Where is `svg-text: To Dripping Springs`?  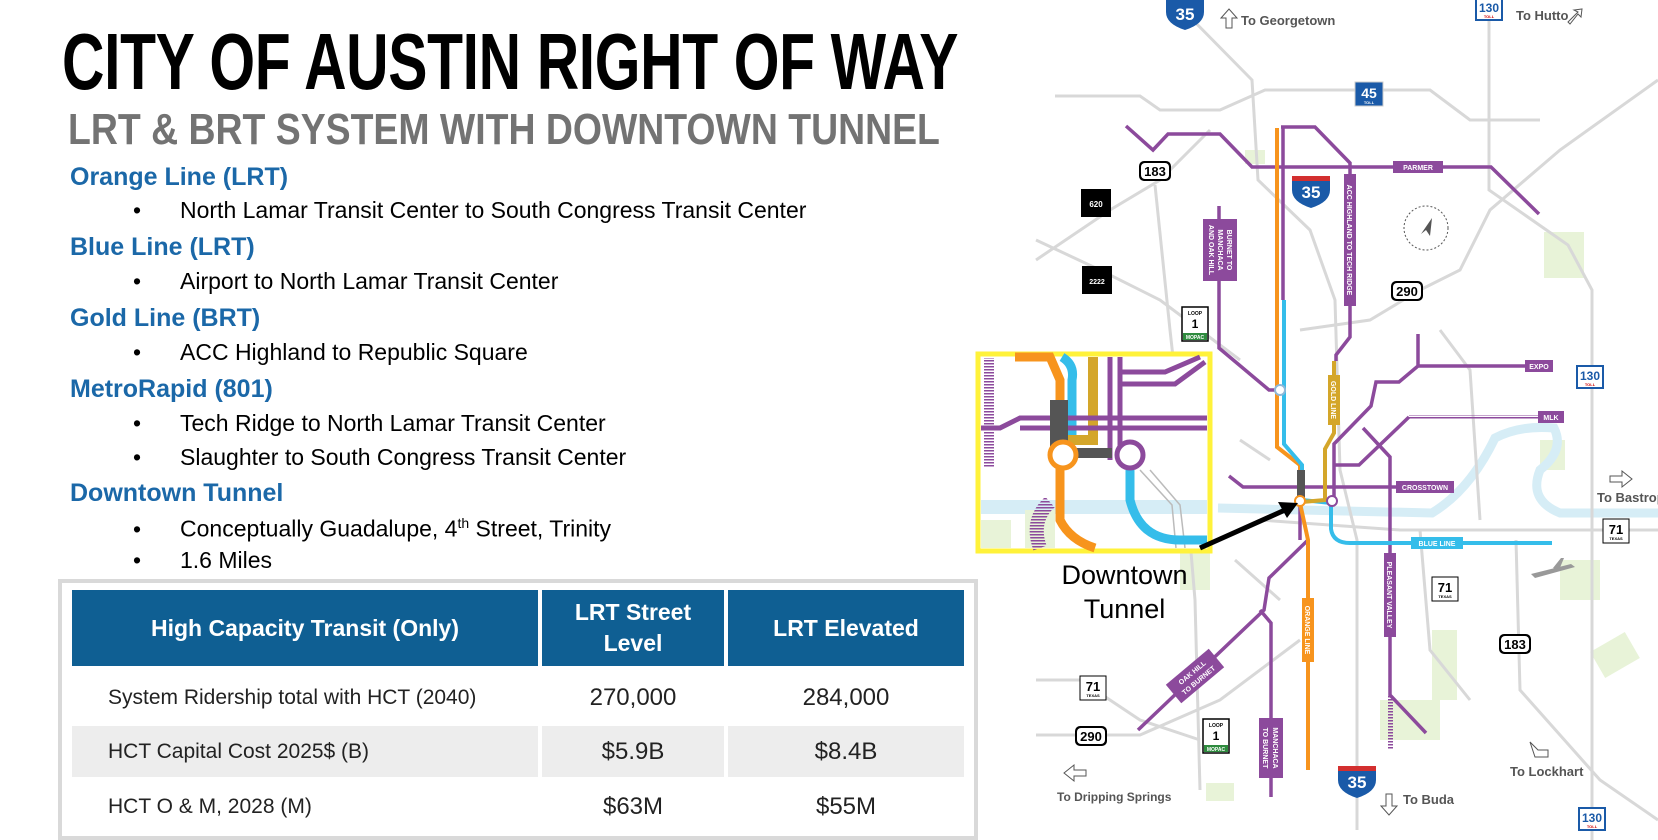 svg-text: To Dripping Springs is located at coordinates (1114, 797).